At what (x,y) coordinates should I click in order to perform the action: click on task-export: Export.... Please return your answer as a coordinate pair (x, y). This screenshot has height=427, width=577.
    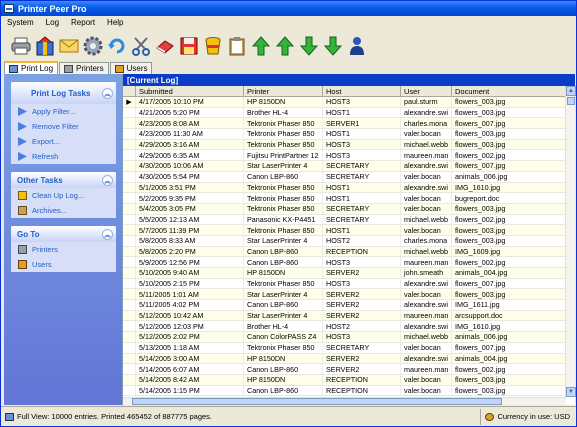
    Looking at the image, I should click on (63, 141).